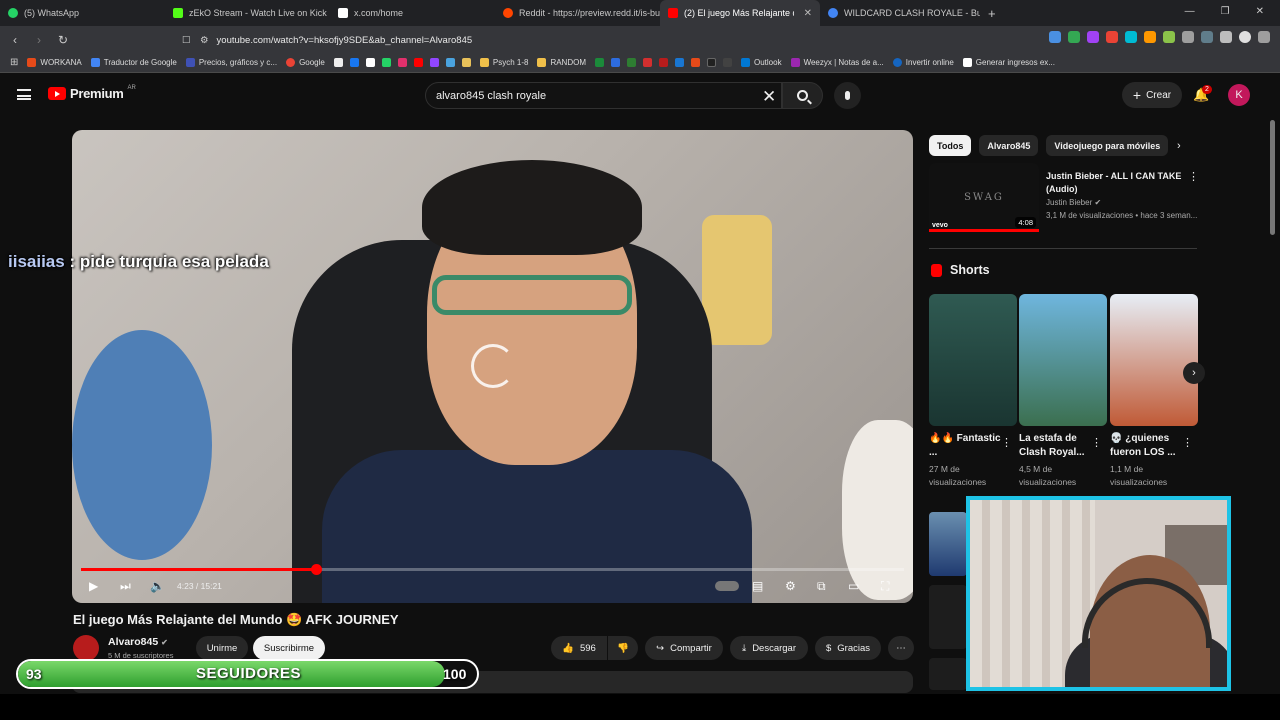  I want to click on hamburger-menu-icon, so click(24, 94).